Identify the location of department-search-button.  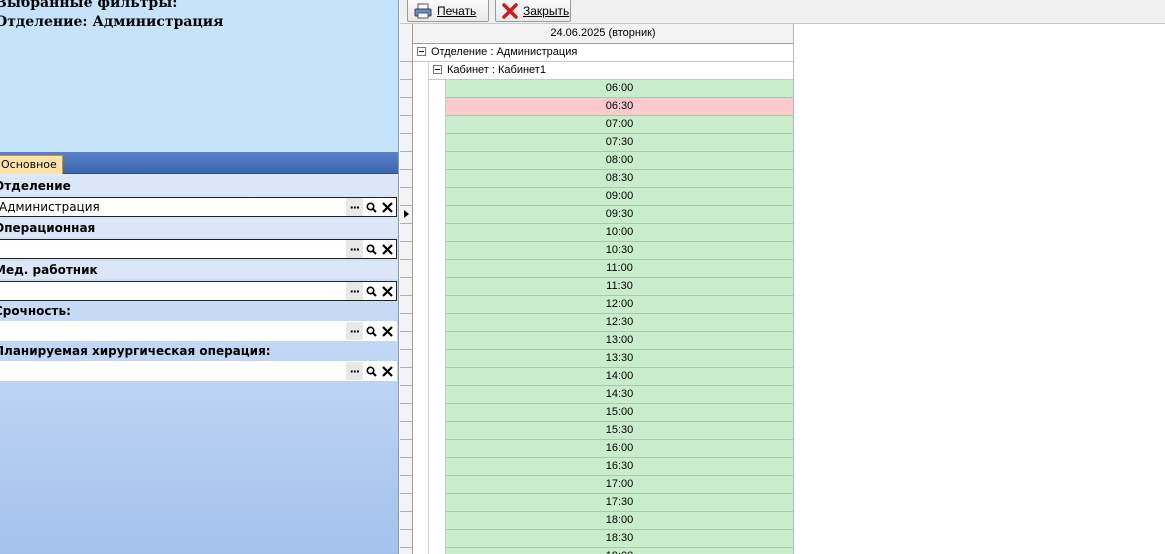
(371, 207).